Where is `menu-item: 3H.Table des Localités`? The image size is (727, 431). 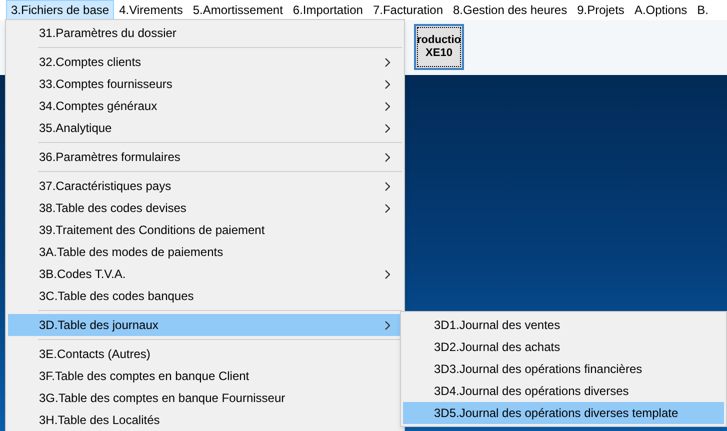
menu-item: 3H.Table des Localités is located at coordinates (205, 420).